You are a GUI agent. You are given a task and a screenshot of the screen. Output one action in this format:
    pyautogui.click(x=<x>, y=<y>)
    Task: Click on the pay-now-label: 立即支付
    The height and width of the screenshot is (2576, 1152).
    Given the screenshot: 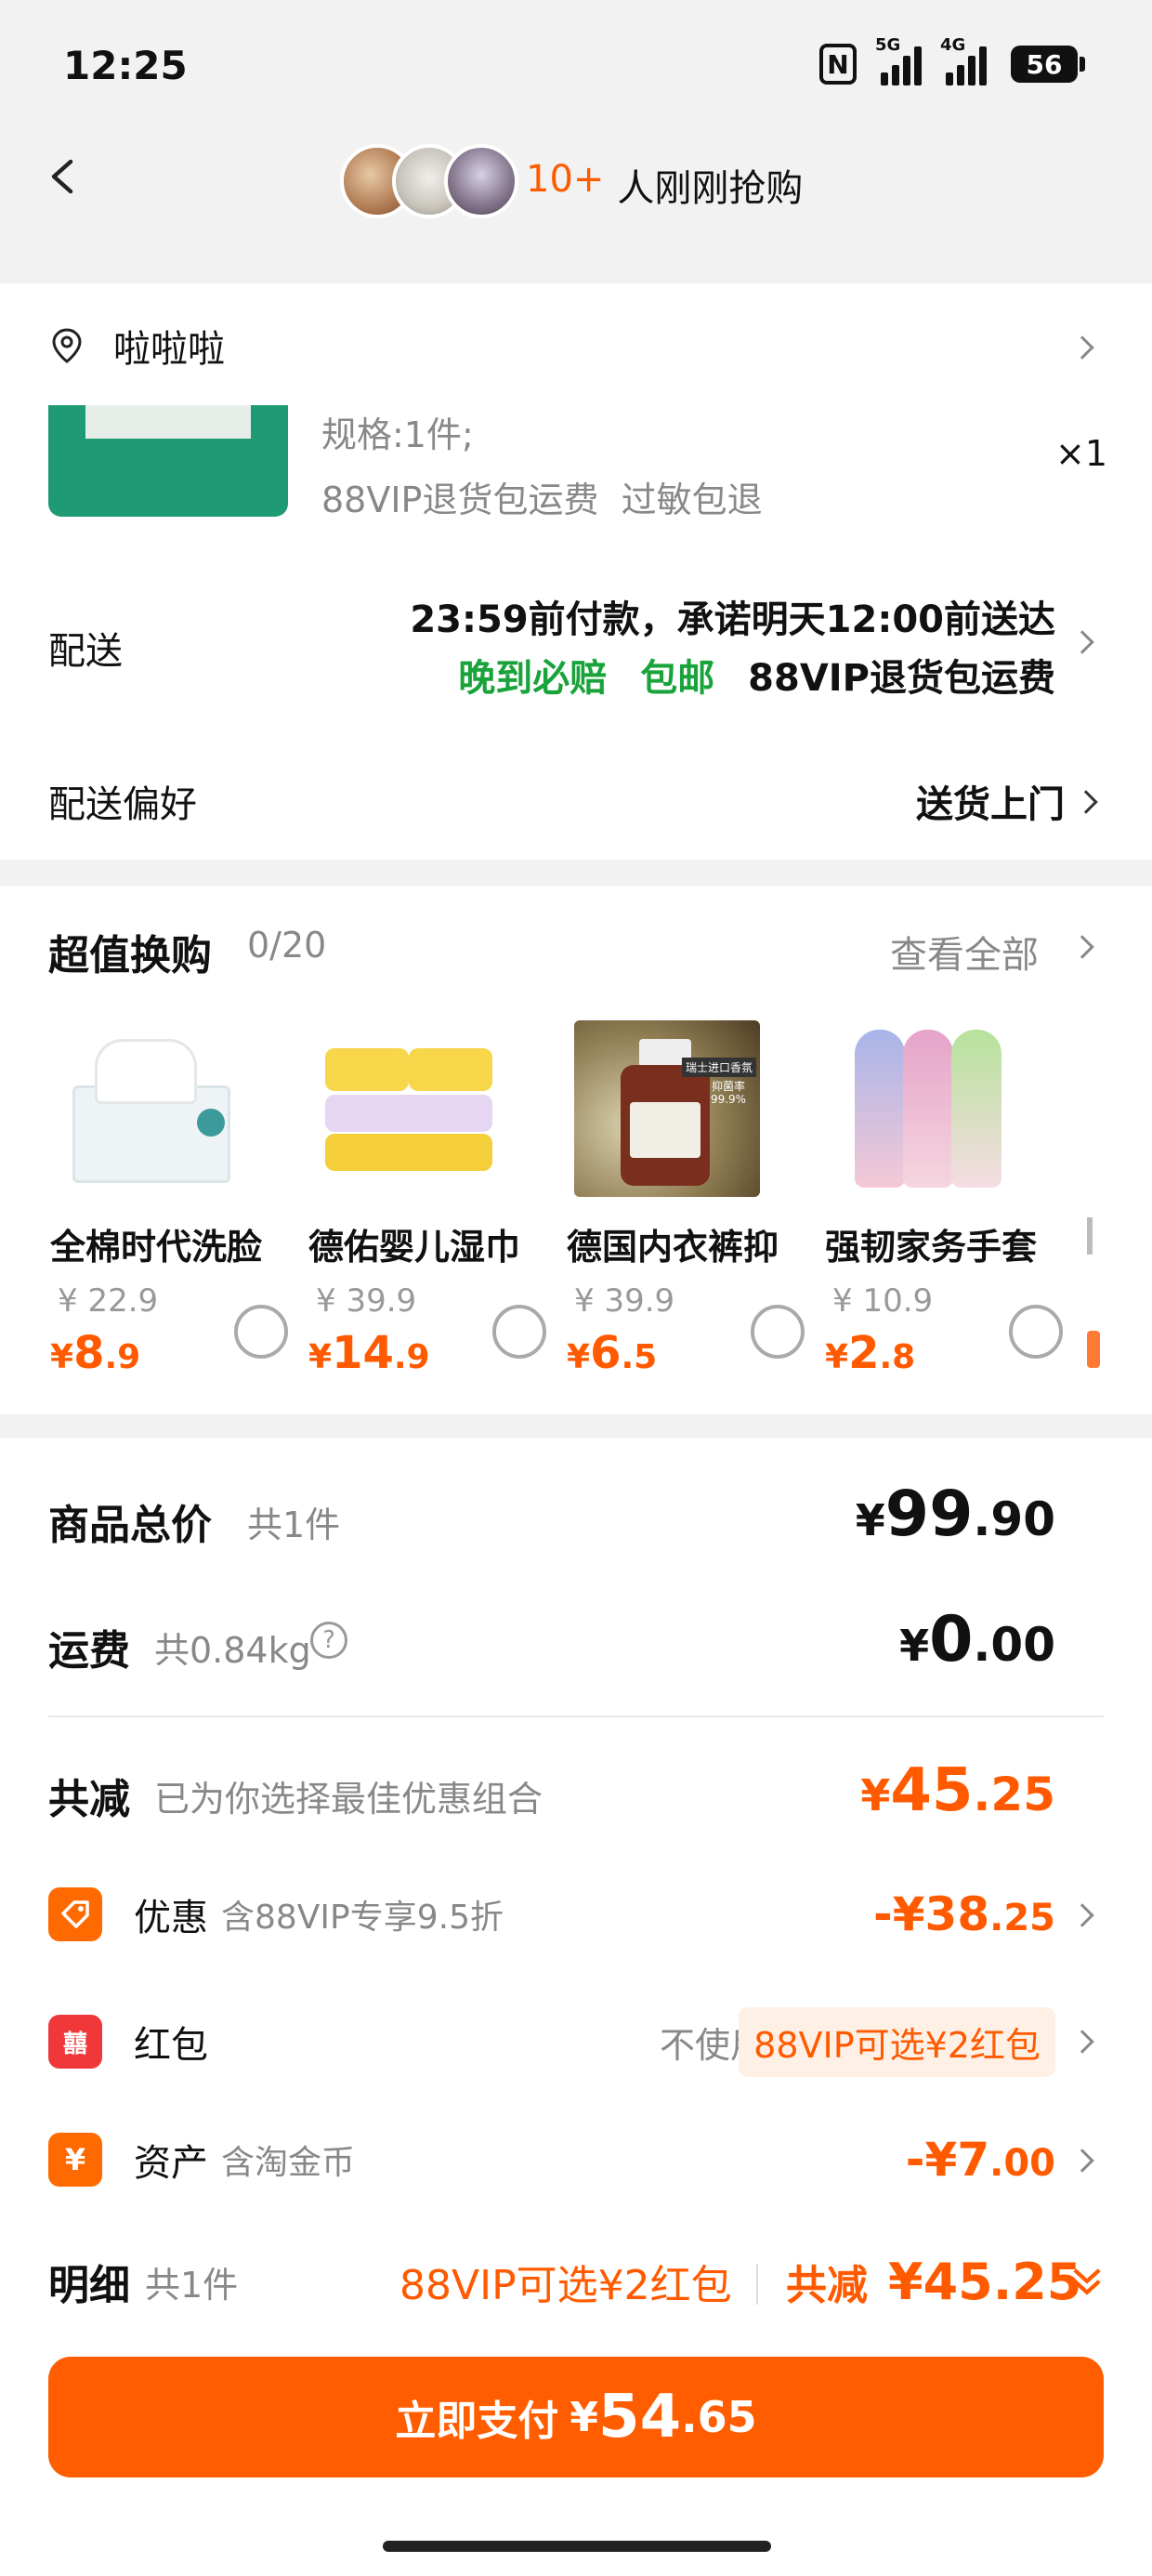 What is the action you would take?
    pyautogui.click(x=477, y=2421)
    